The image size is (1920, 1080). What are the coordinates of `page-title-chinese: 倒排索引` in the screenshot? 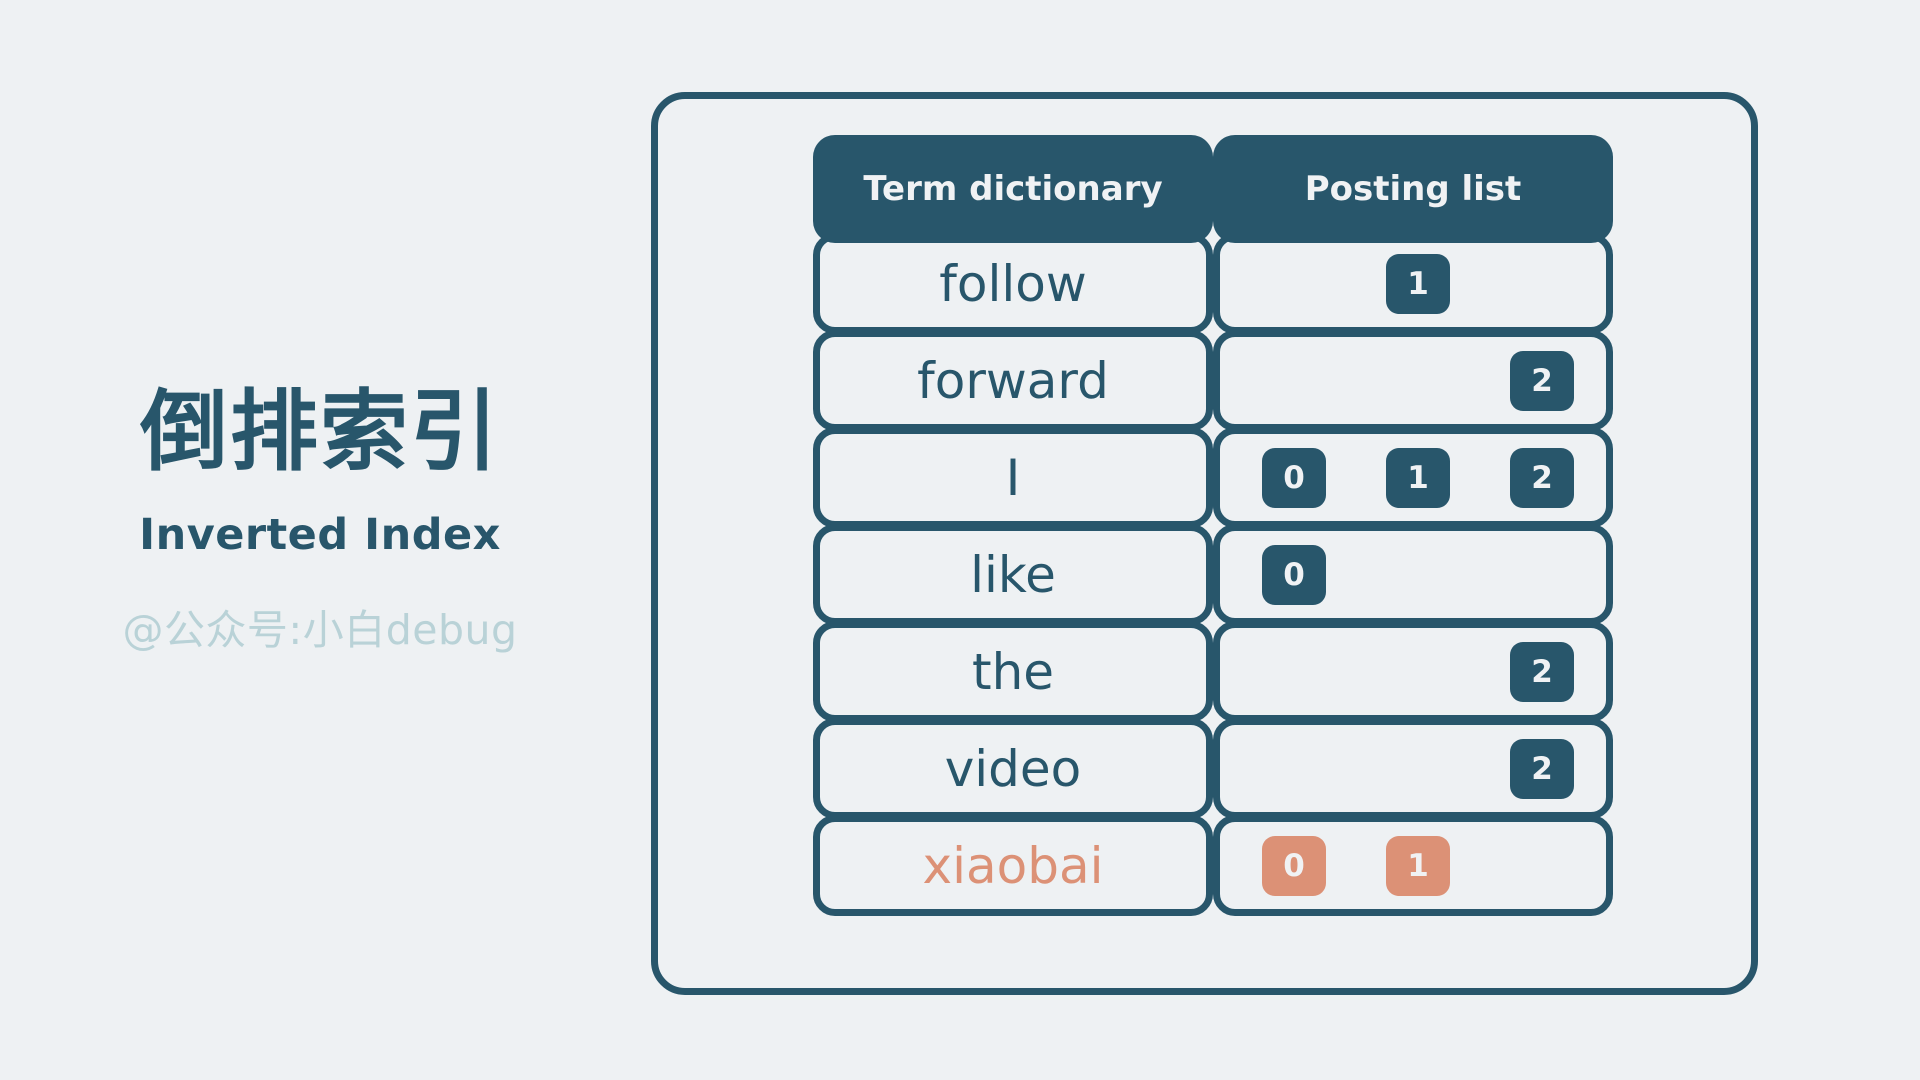 It's located at (319, 431).